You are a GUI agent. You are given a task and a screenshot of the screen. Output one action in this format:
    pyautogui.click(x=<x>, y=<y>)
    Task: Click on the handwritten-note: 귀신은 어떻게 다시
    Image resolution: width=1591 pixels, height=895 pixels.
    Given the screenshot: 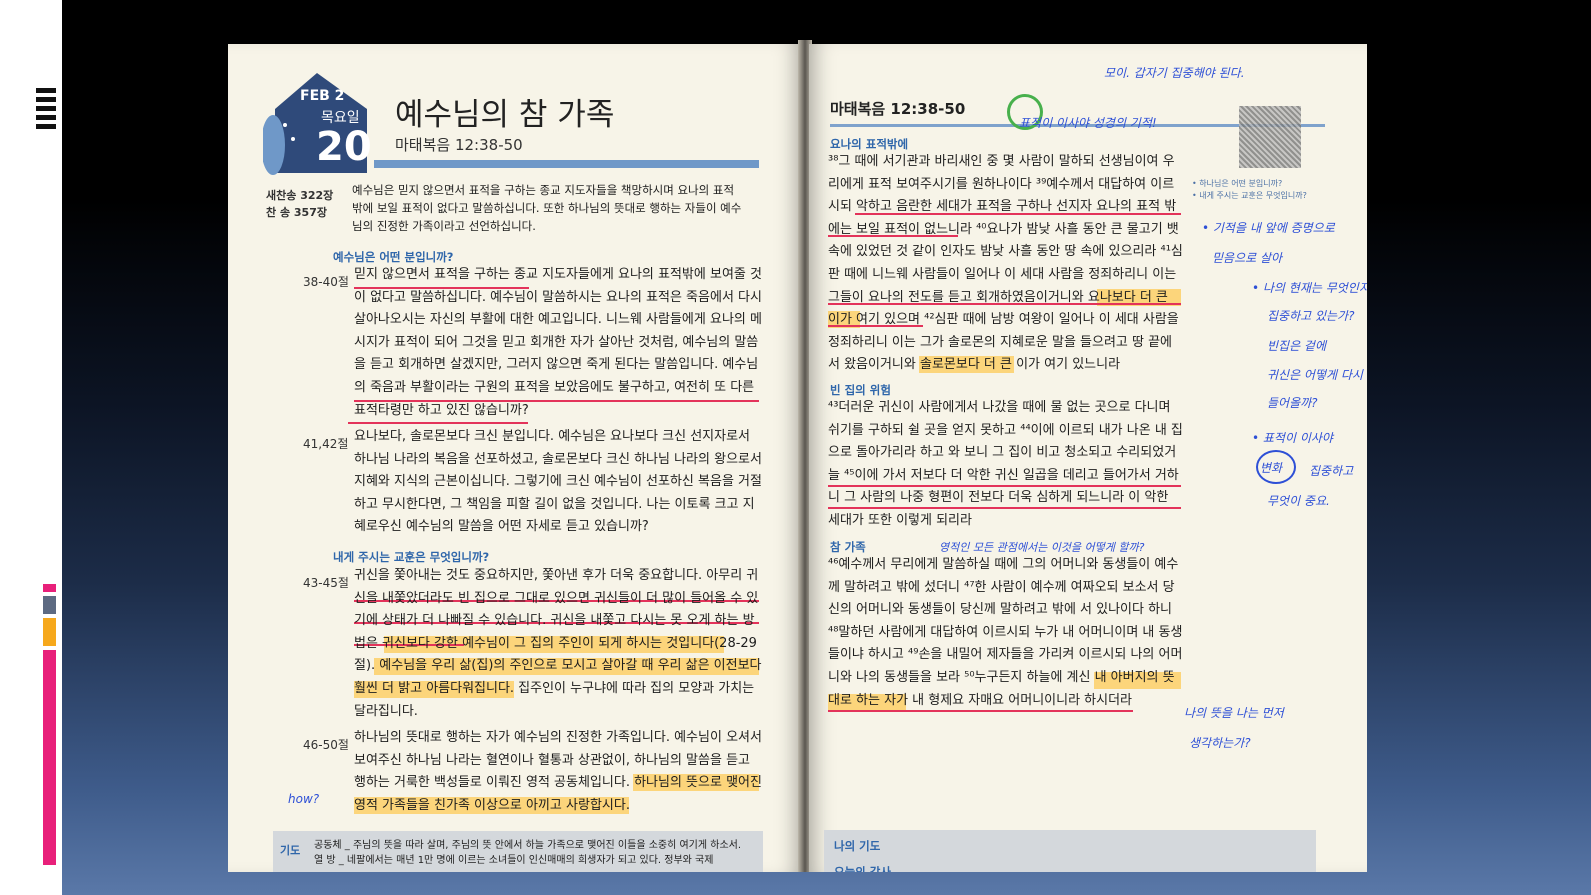 What is the action you would take?
    pyautogui.click(x=1315, y=375)
    